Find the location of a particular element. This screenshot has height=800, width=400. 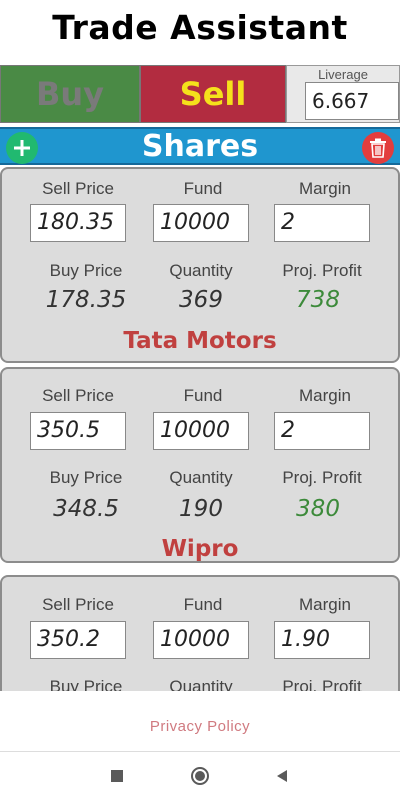

buy-button: Buy is located at coordinates (70, 94).